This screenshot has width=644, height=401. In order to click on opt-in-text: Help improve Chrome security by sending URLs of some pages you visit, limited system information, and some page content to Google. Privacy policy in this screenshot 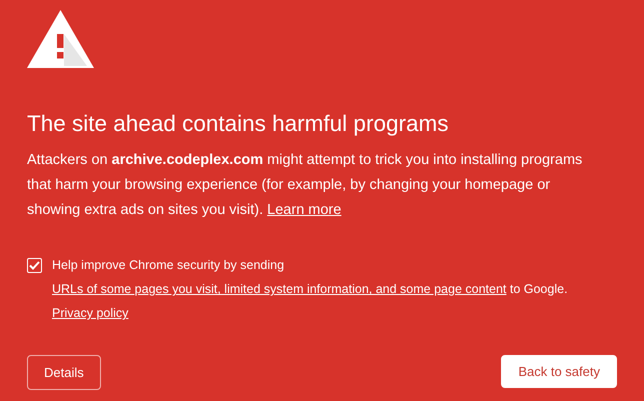, I will do `click(310, 289)`.